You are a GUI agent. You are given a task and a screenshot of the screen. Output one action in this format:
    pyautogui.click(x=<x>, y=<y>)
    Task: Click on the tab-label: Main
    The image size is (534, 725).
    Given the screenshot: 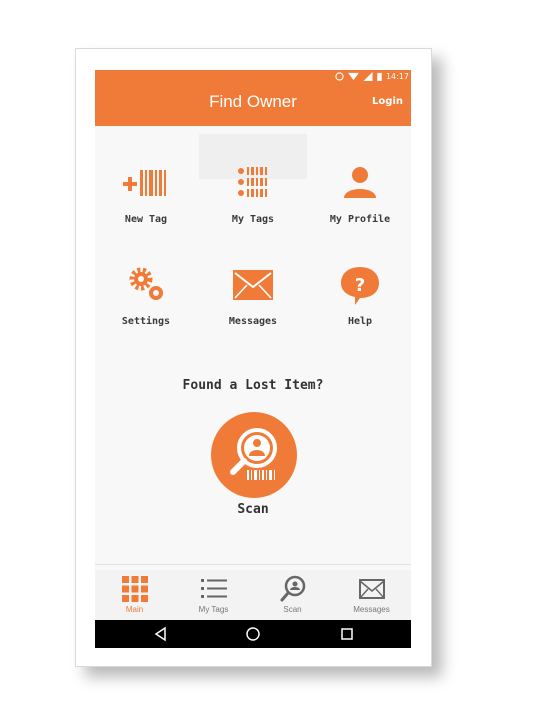 What is the action you would take?
    pyautogui.click(x=134, y=609)
    